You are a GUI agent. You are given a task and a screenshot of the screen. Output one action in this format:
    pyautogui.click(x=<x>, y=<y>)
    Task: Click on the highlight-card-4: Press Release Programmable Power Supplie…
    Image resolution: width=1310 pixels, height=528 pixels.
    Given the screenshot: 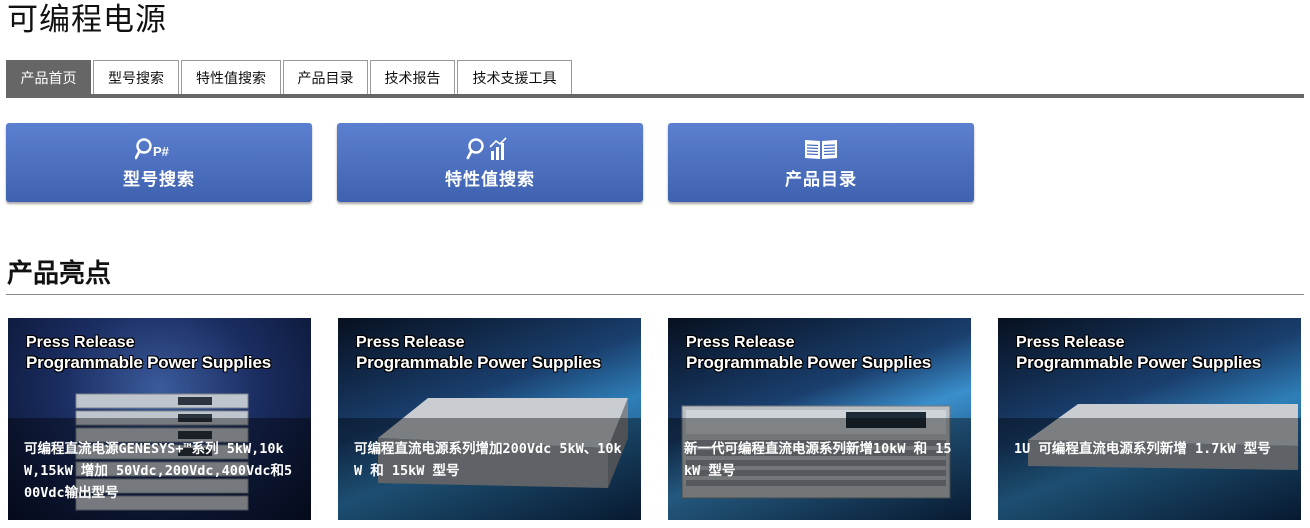 What is the action you would take?
    pyautogui.click(x=1149, y=419)
    